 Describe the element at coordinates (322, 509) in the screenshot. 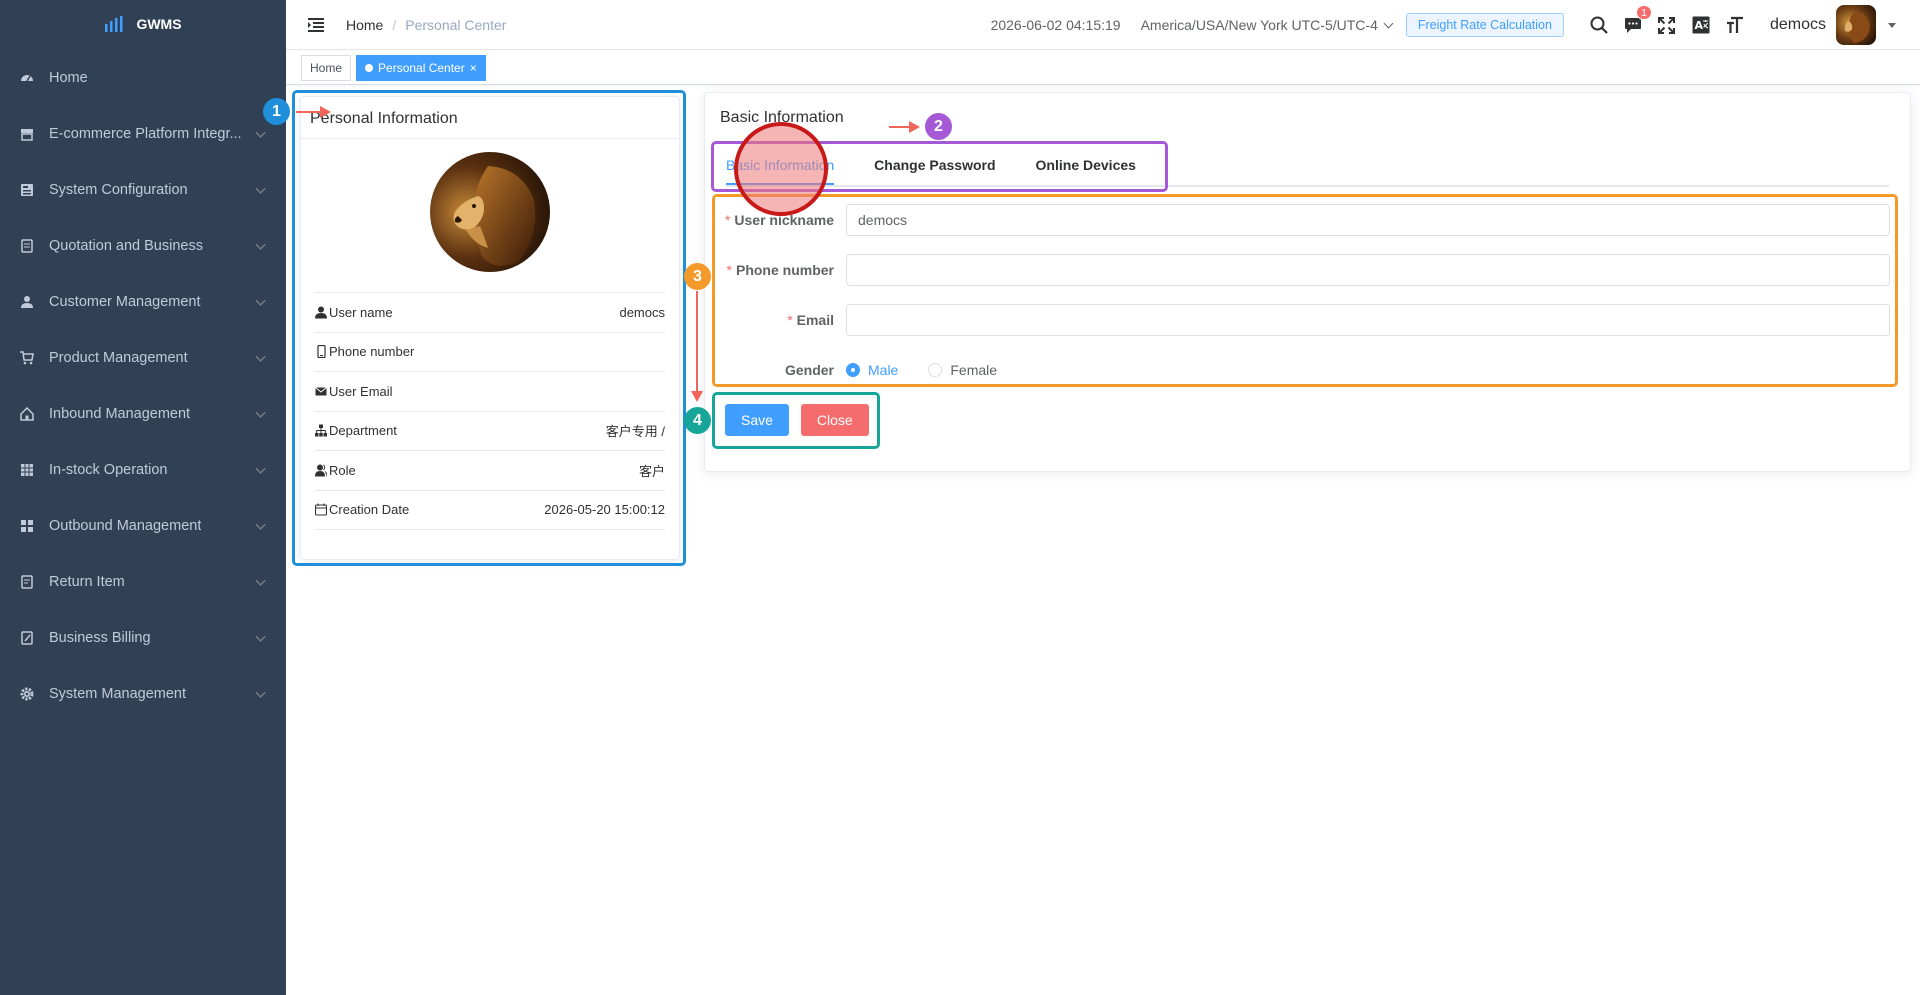

I see `date-icon` at that location.